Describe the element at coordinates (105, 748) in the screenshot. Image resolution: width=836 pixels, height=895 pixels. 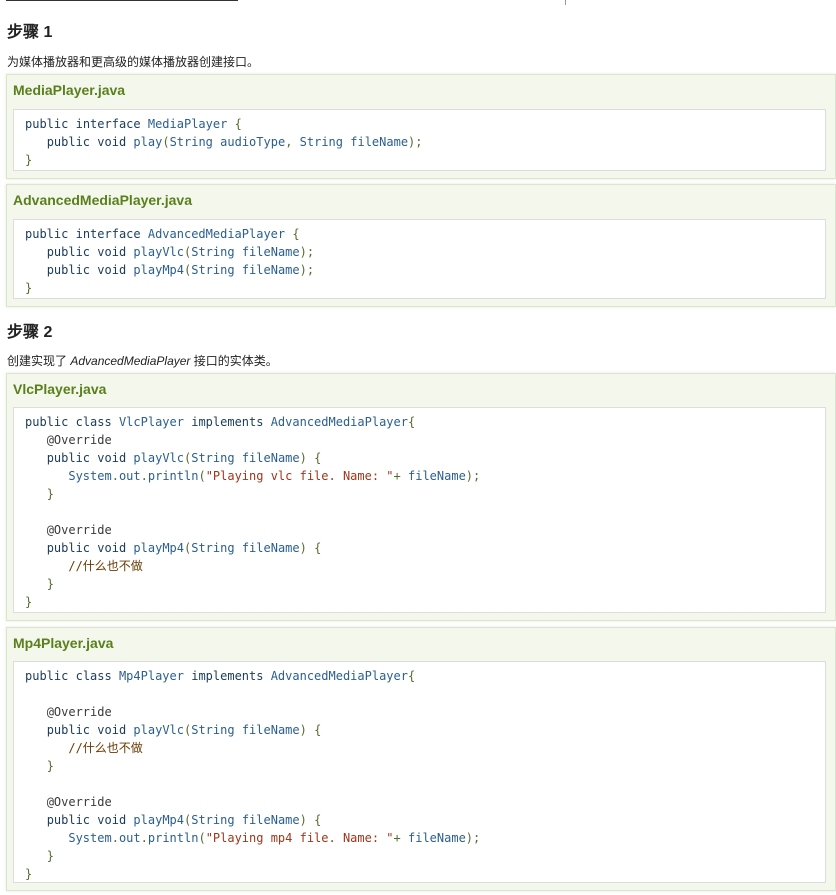
I see `code-comment: //什么也不做` at that location.